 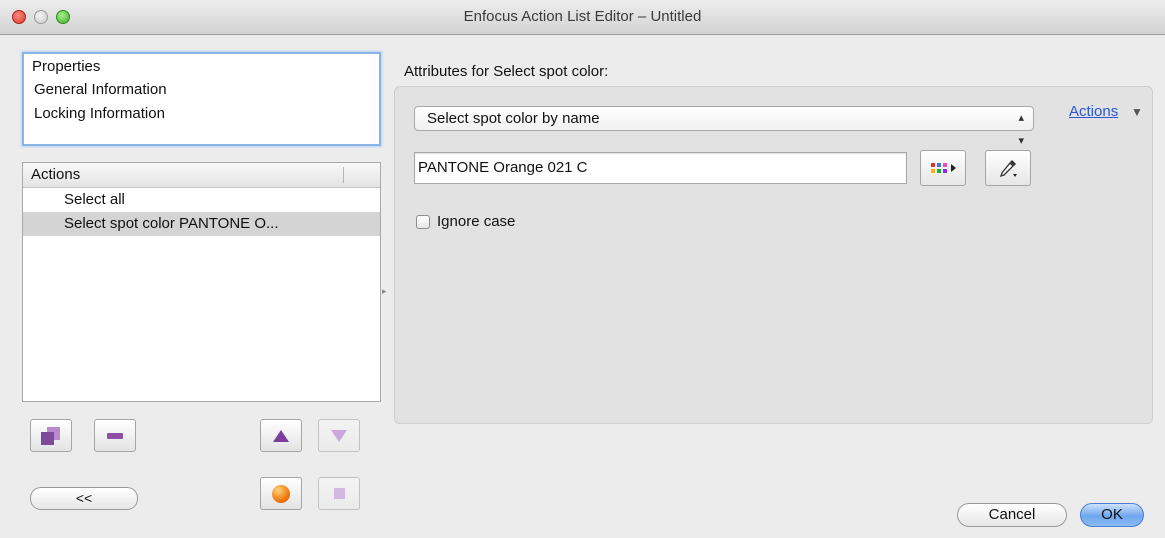 I want to click on arrow-up-icon, so click(x=281, y=435).